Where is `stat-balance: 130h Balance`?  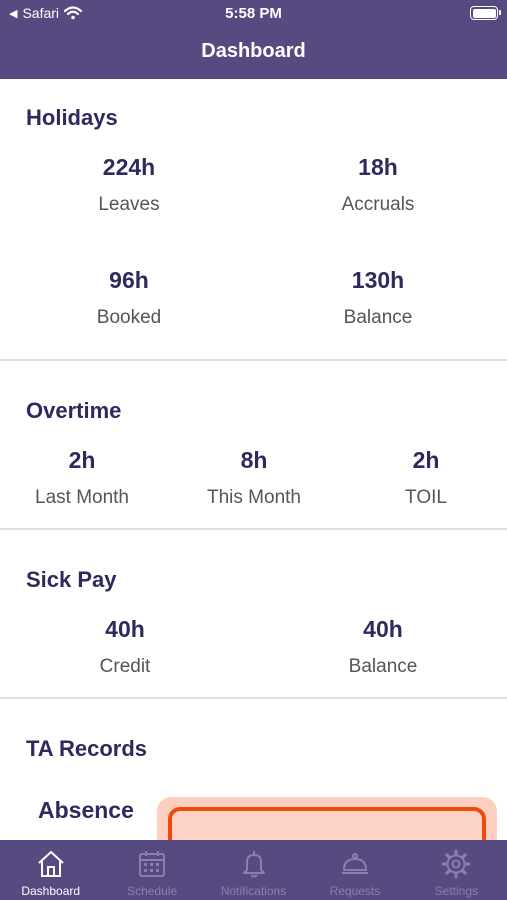
stat-balance: 130h Balance is located at coordinates (378, 298).